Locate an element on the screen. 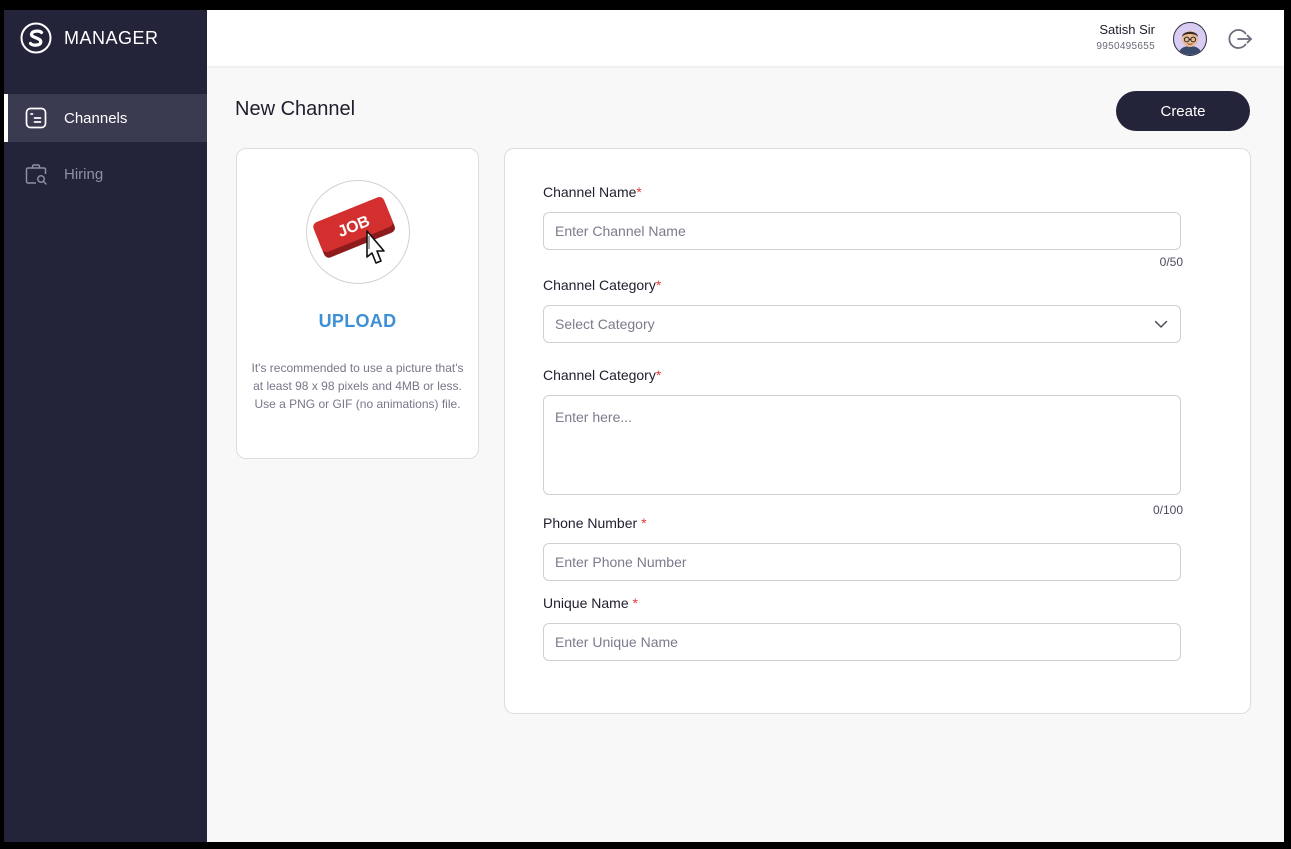 The height and width of the screenshot is (849, 1291). phone-number-placeholder: Enter Phone Number is located at coordinates (621, 562).